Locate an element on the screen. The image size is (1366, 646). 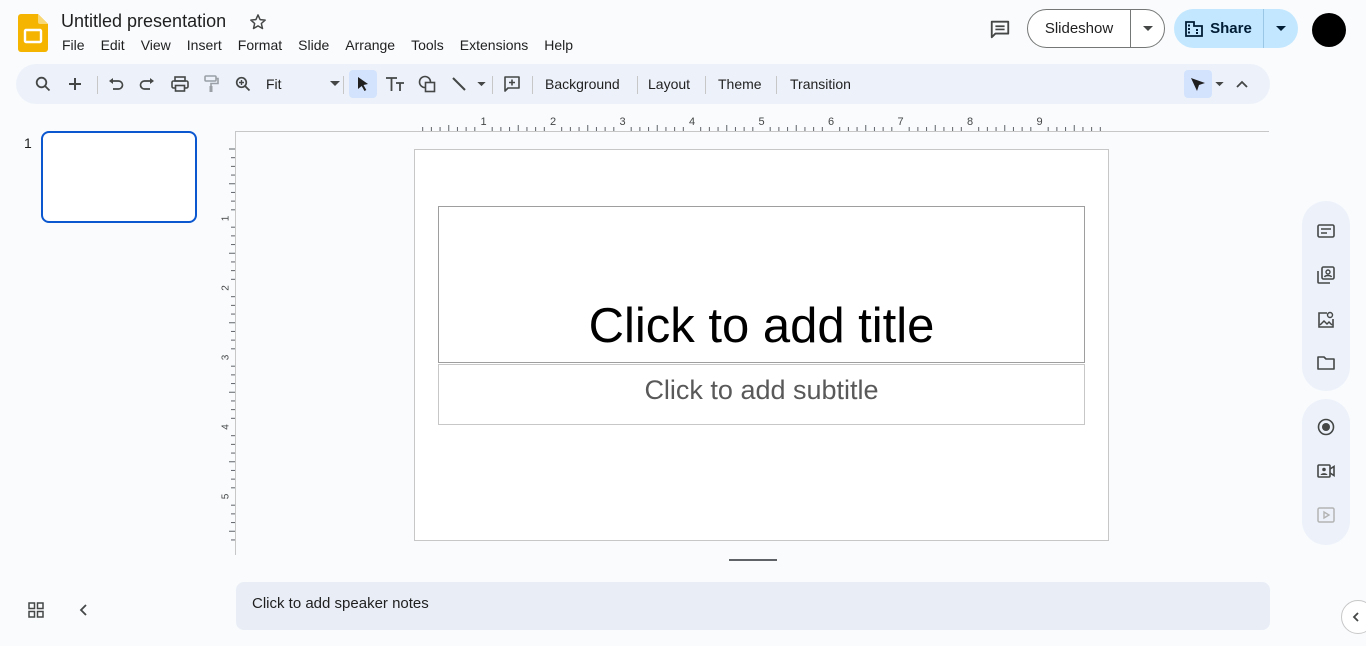
side-panel-toggle is located at coordinates (1353, 617).